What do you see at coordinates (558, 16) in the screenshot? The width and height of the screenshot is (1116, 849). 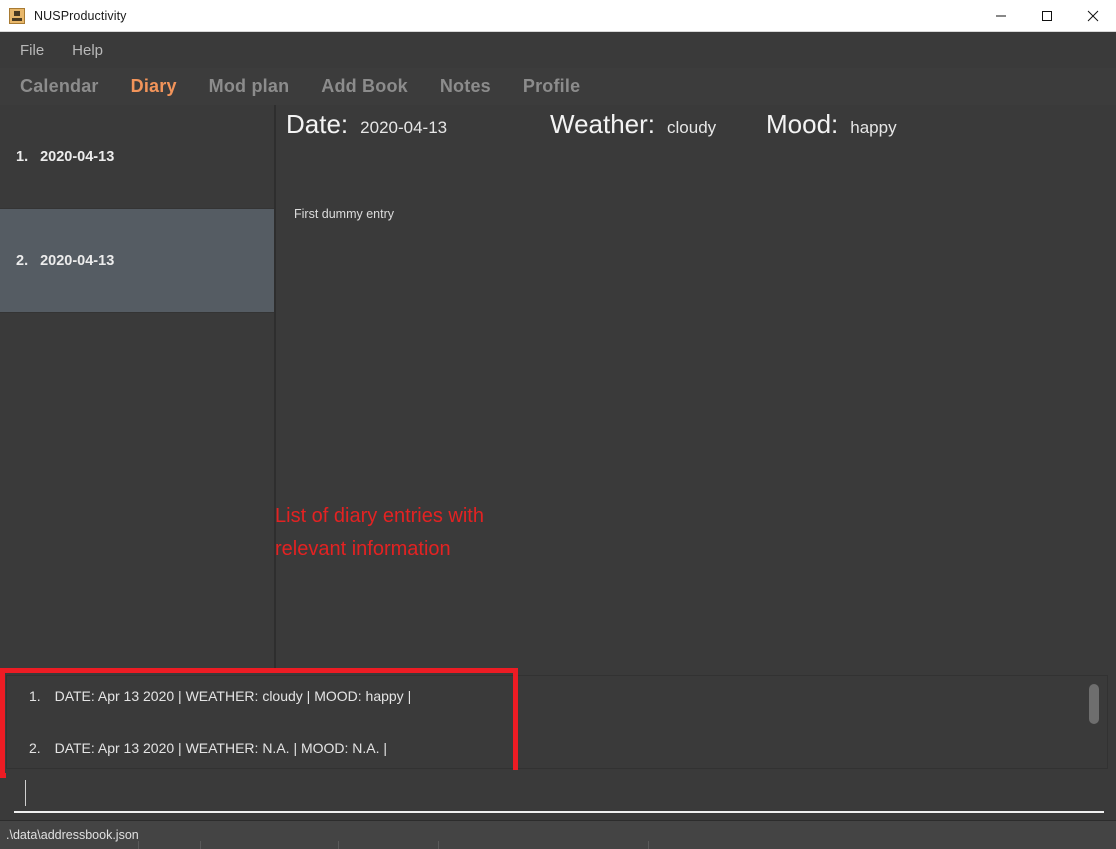 I see `title-bar: NUSProductivity` at bounding box center [558, 16].